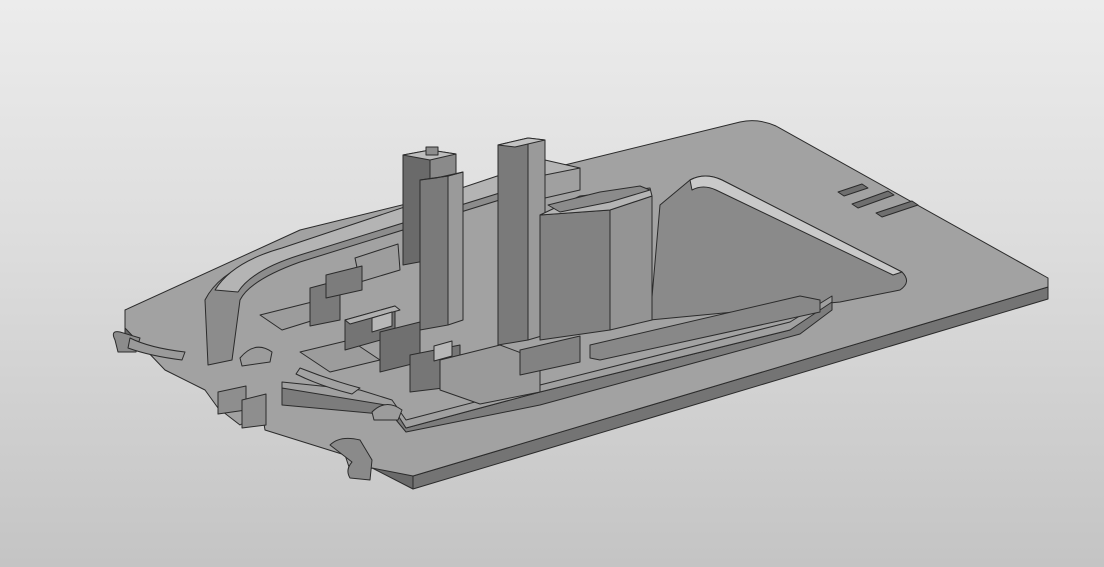  I want to click on tower-right, so click(521, 241).